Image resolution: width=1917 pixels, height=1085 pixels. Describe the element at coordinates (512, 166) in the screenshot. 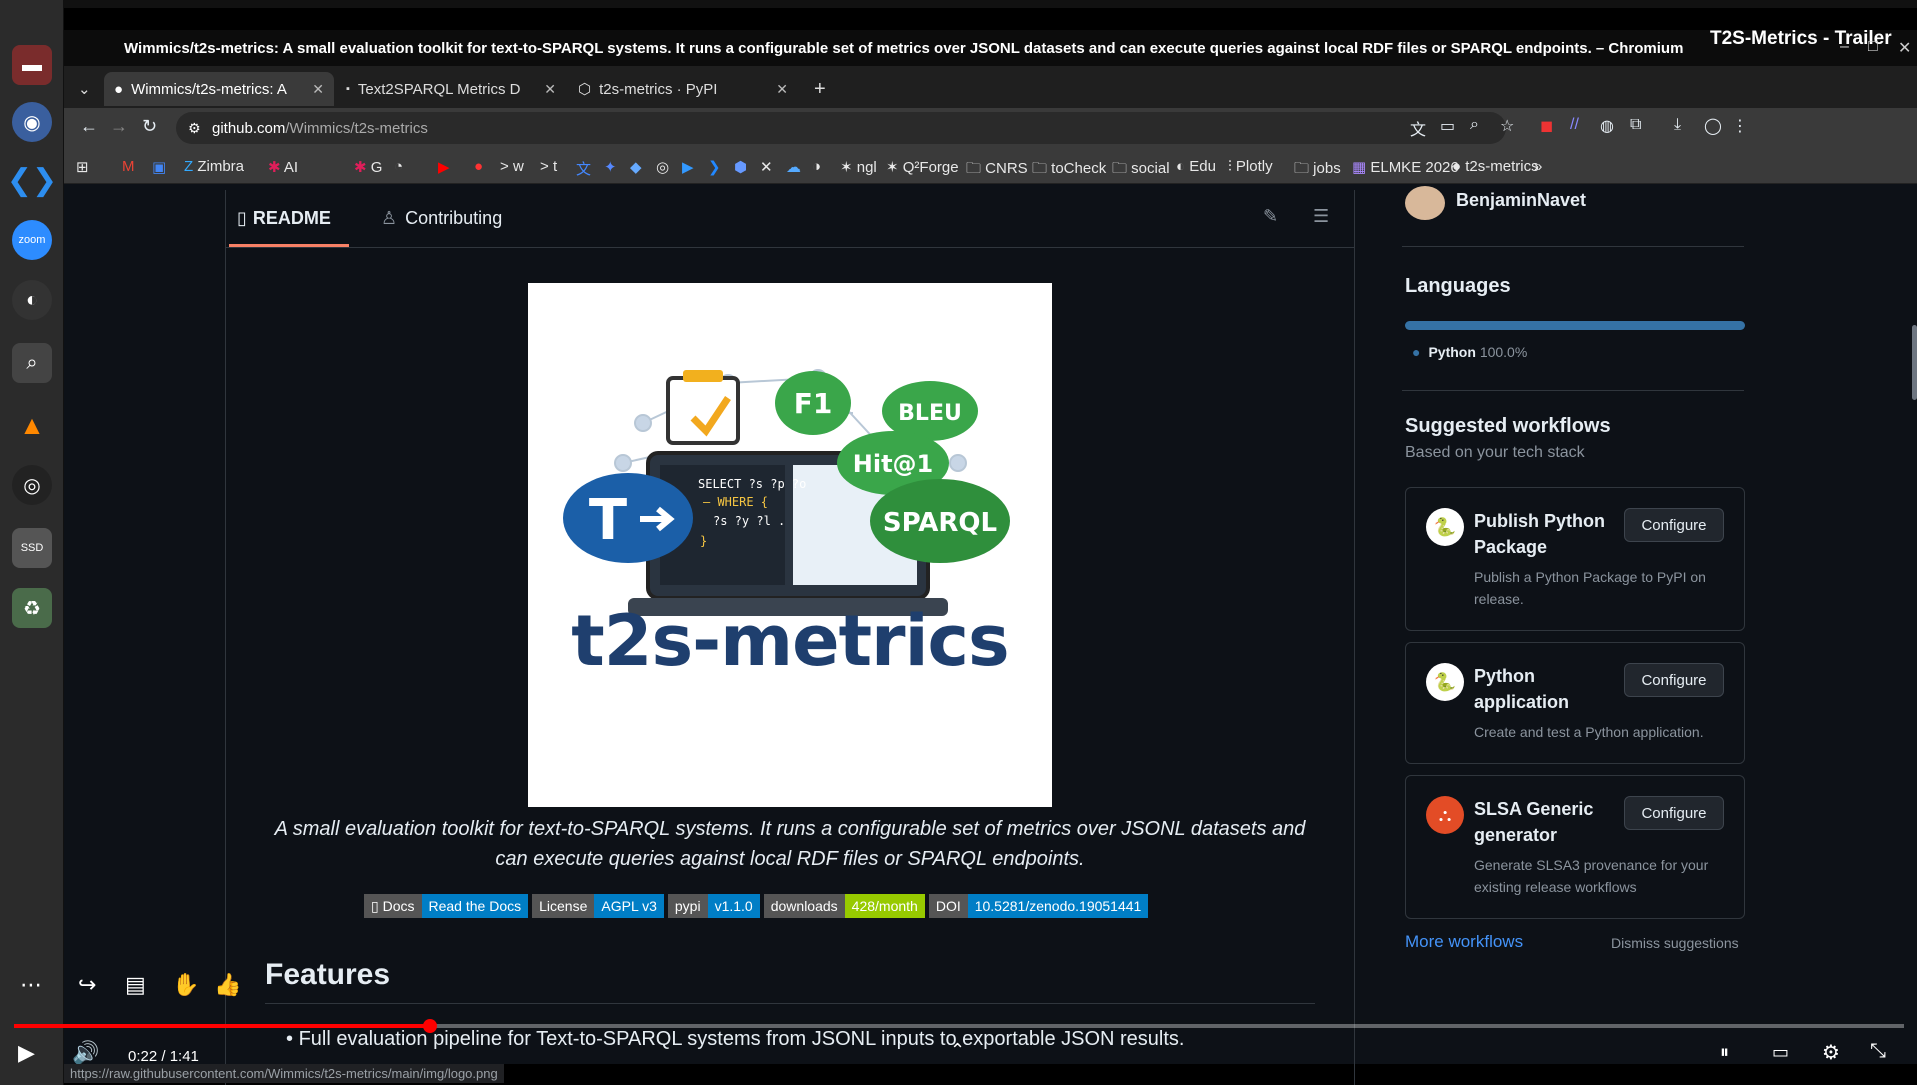

I see `bookmark-w: > w` at that location.